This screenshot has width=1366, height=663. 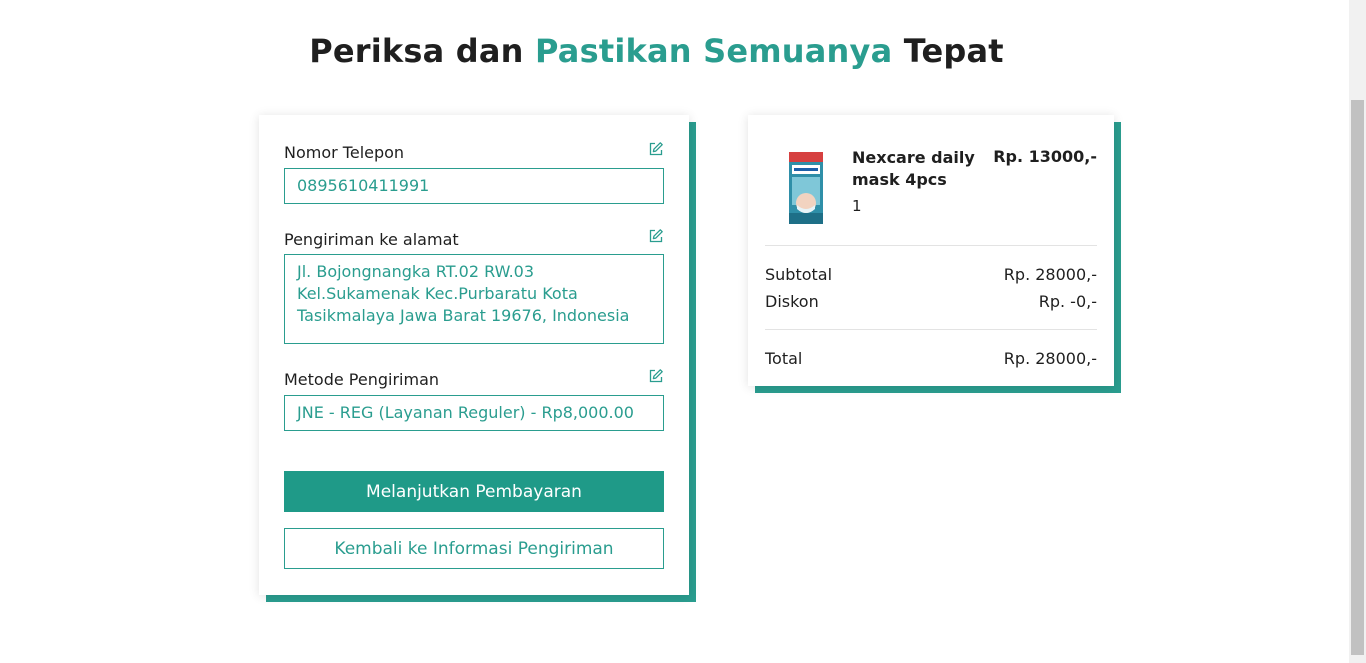 I want to click on continue-to-payment-button: Melanjutkan Pembayaran, so click(x=474, y=491).